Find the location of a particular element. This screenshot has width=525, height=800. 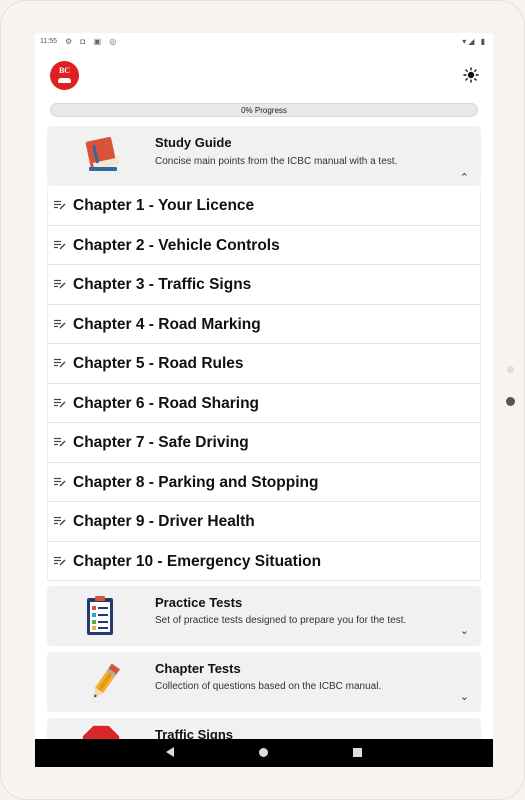

logo-car-icon is located at coordinates (64, 80).